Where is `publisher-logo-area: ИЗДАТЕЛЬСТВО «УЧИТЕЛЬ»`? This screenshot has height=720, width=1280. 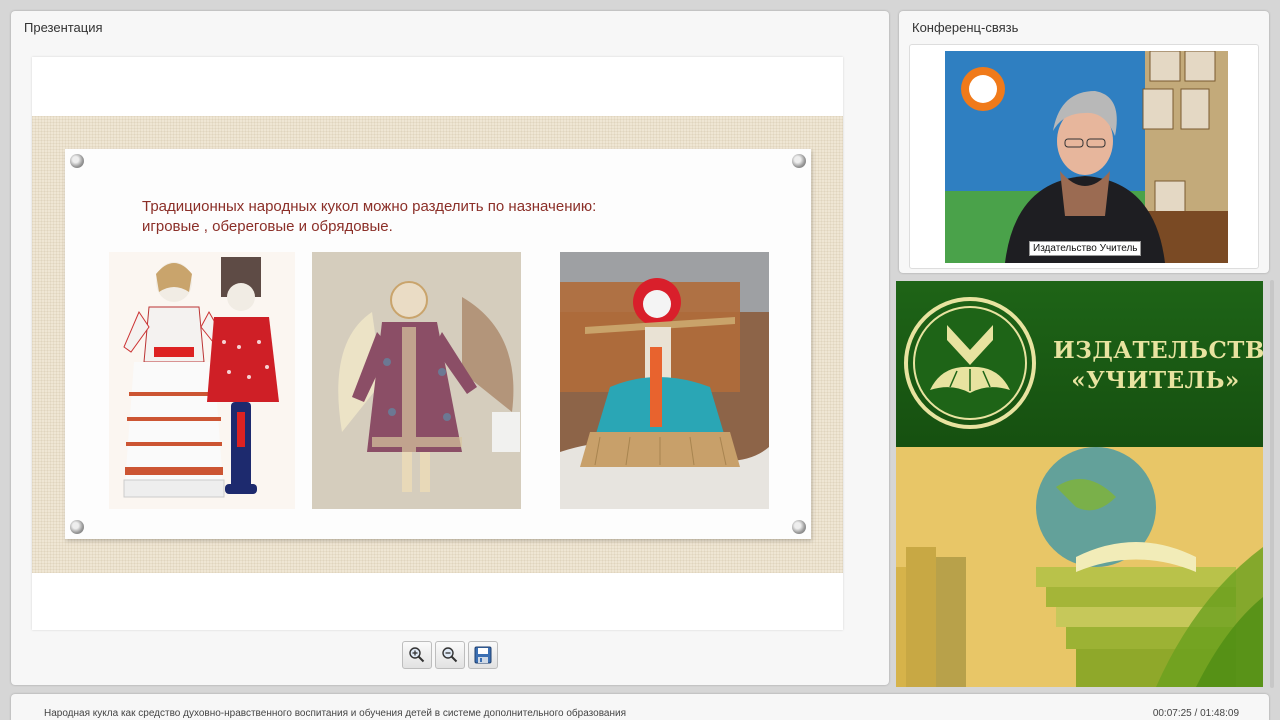
publisher-logo-area: ИЗДАТЕЛЬСТВО «УЧИТЕЛЬ» is located at coordinates (1079, 364).